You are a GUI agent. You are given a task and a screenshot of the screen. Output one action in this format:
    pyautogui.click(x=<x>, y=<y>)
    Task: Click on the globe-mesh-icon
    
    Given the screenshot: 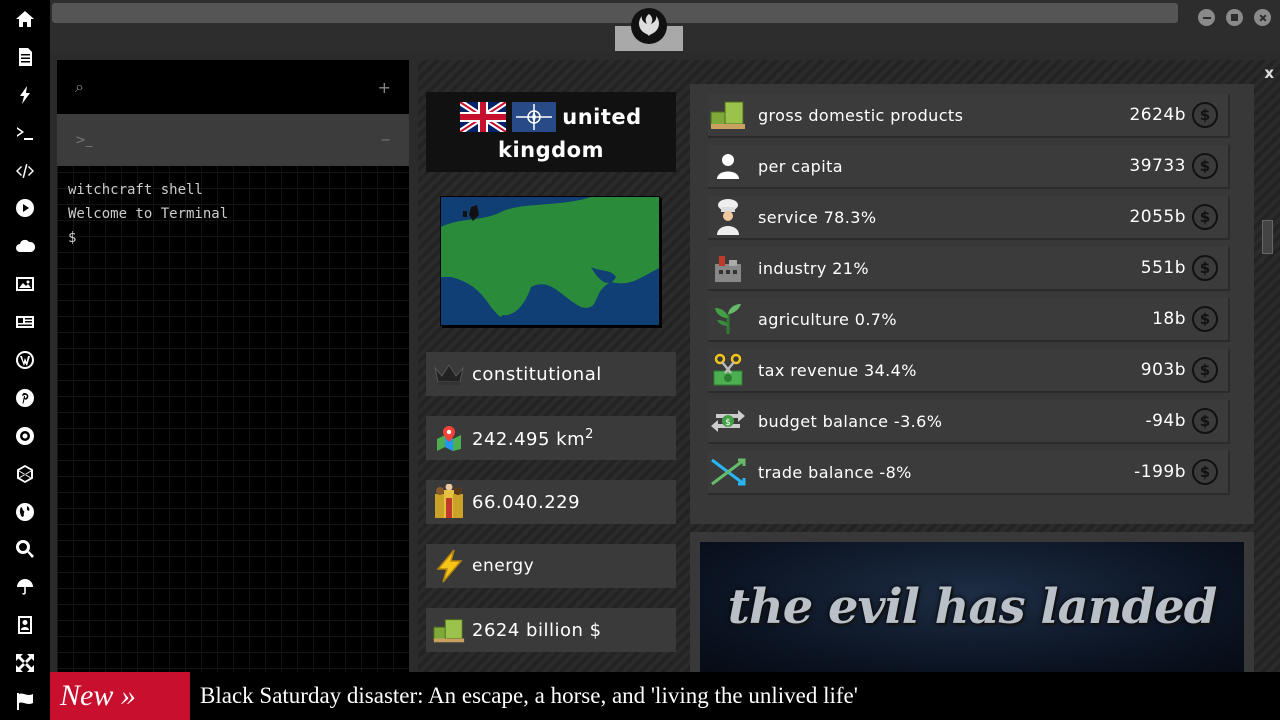 What is the action you would take?
    pyautogui.click(x=25, y=474)
    